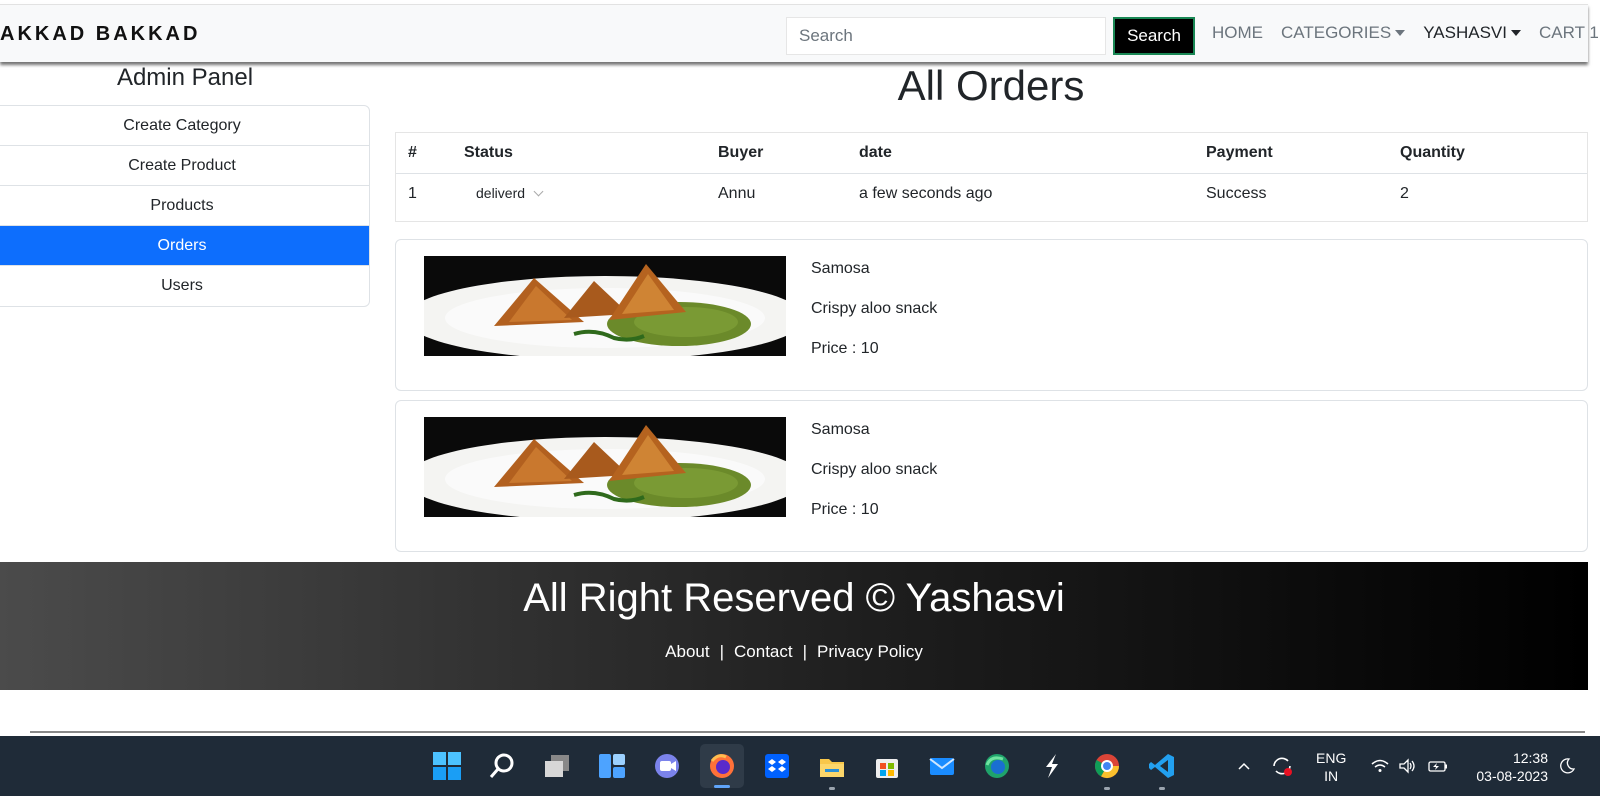  What do you see at coordinates (424, 153) in the screenshot?
I see `header-index: #` at bounding box center [424, 153].